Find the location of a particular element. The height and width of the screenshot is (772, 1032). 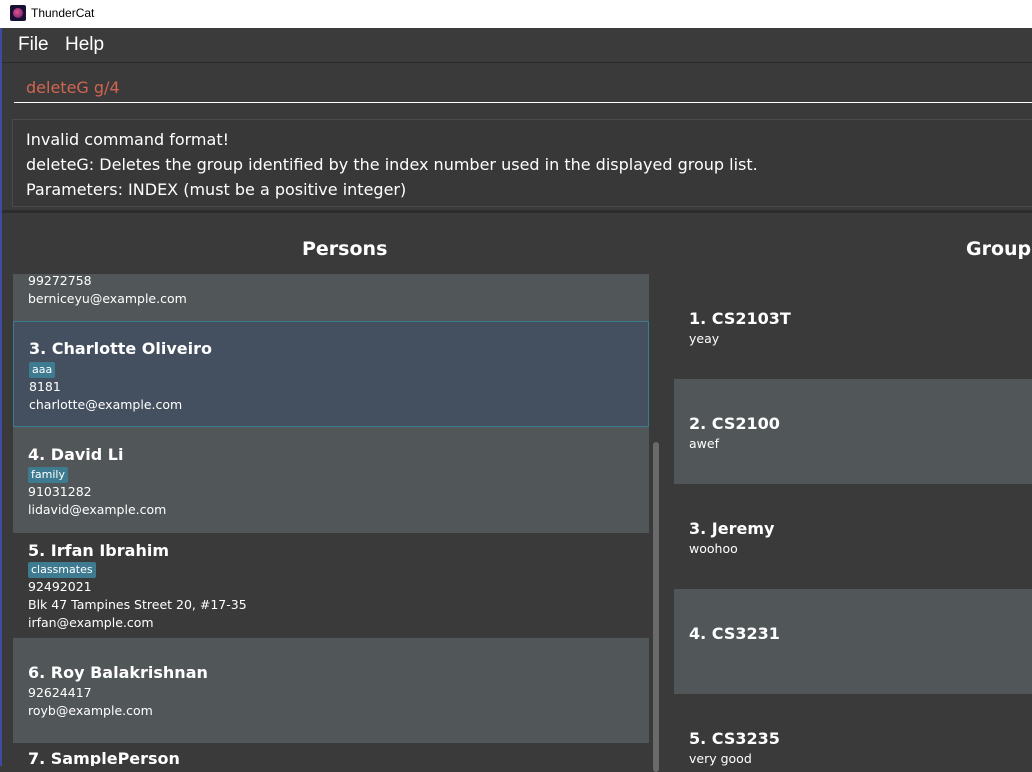

person-name: 4. David Li is located at coordinates (76, 454).